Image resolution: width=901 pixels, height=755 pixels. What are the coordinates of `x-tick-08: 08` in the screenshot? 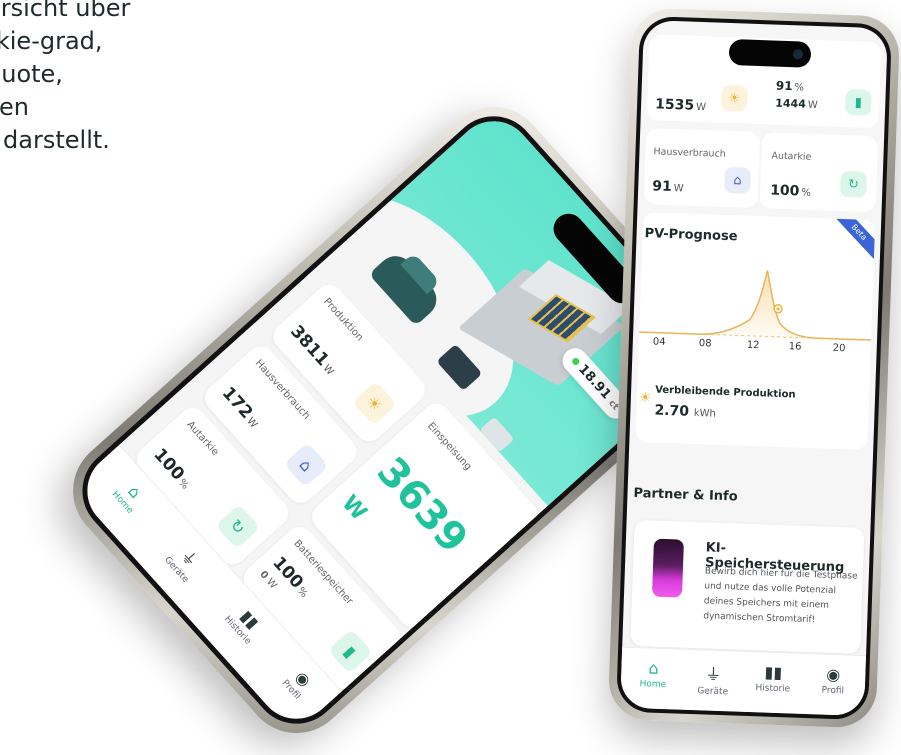 It's located at (705, 344).